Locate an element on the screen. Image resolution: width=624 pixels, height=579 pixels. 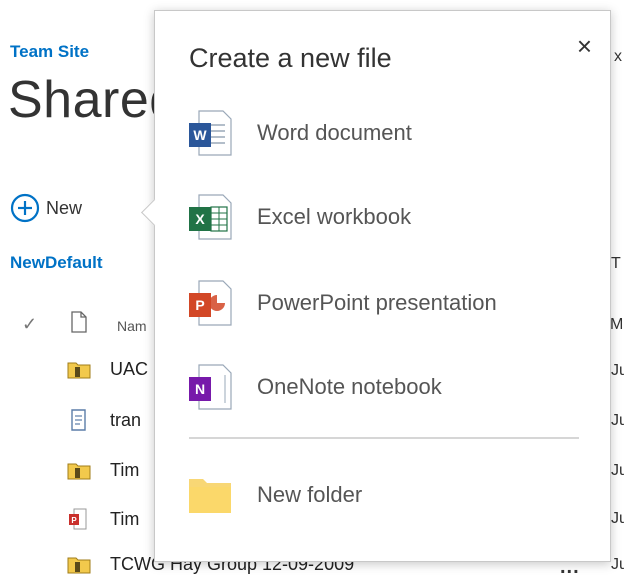
new-button-label: New is located at coordinates (64, 207).